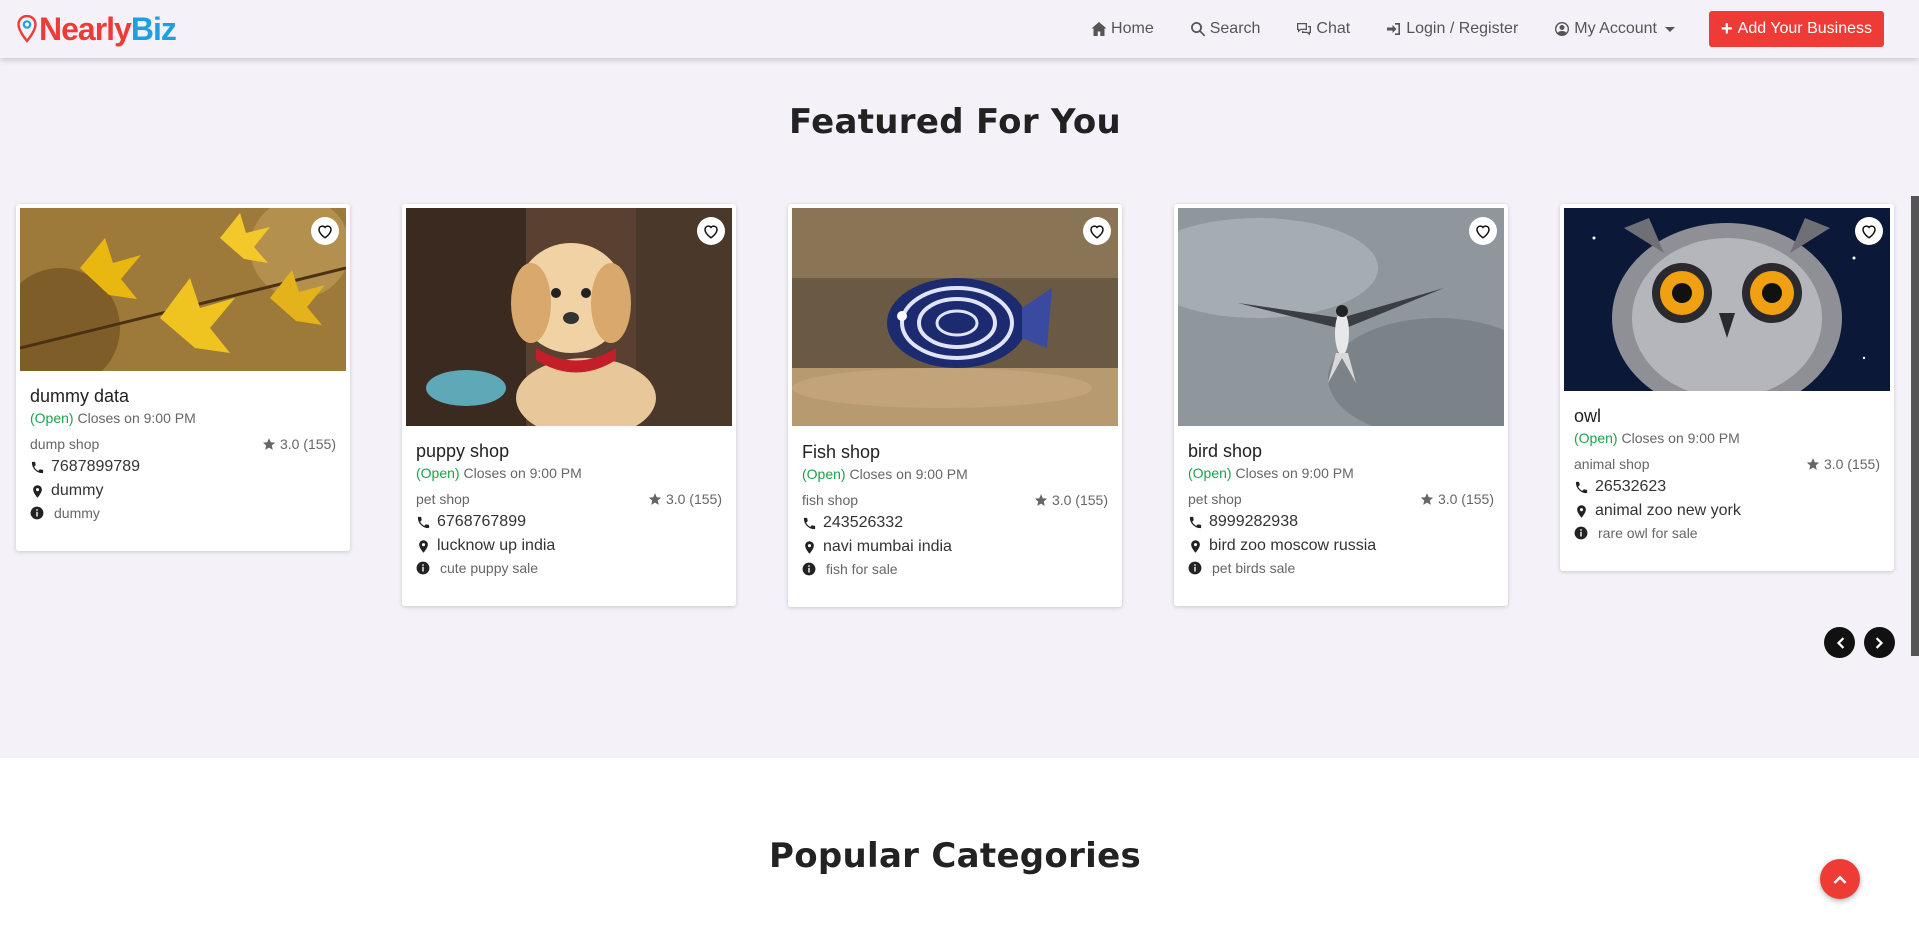  What do you see at coordinates (569, 546) in the screenshot?
I see `business-address: lucknow up india` at bounding box center [569, 546].